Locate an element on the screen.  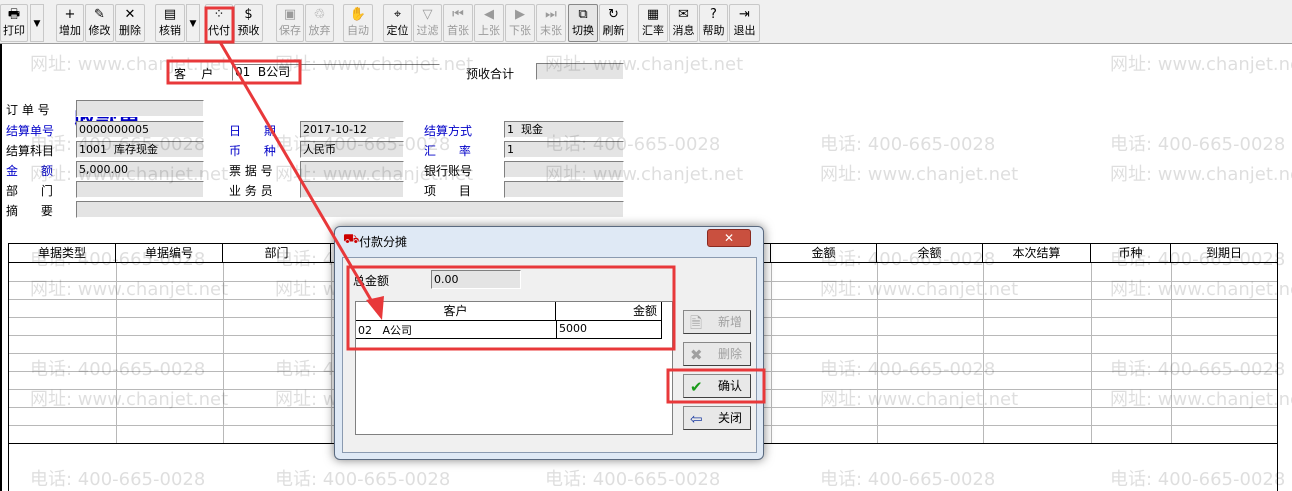
salesman-field is located at coordinates (352, 189).